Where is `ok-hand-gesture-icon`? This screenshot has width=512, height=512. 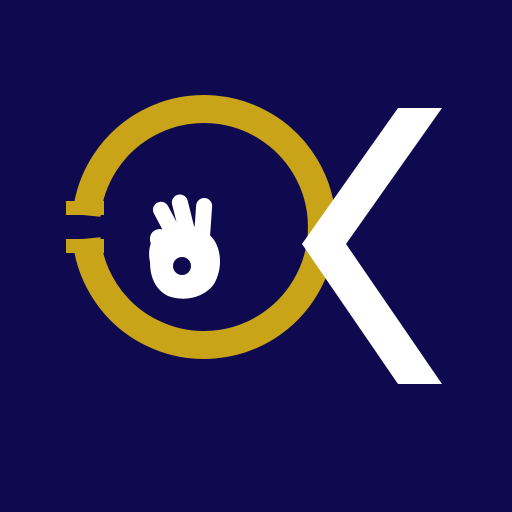
ok-hand-gesture-icon is located at coordinates (184, 246).